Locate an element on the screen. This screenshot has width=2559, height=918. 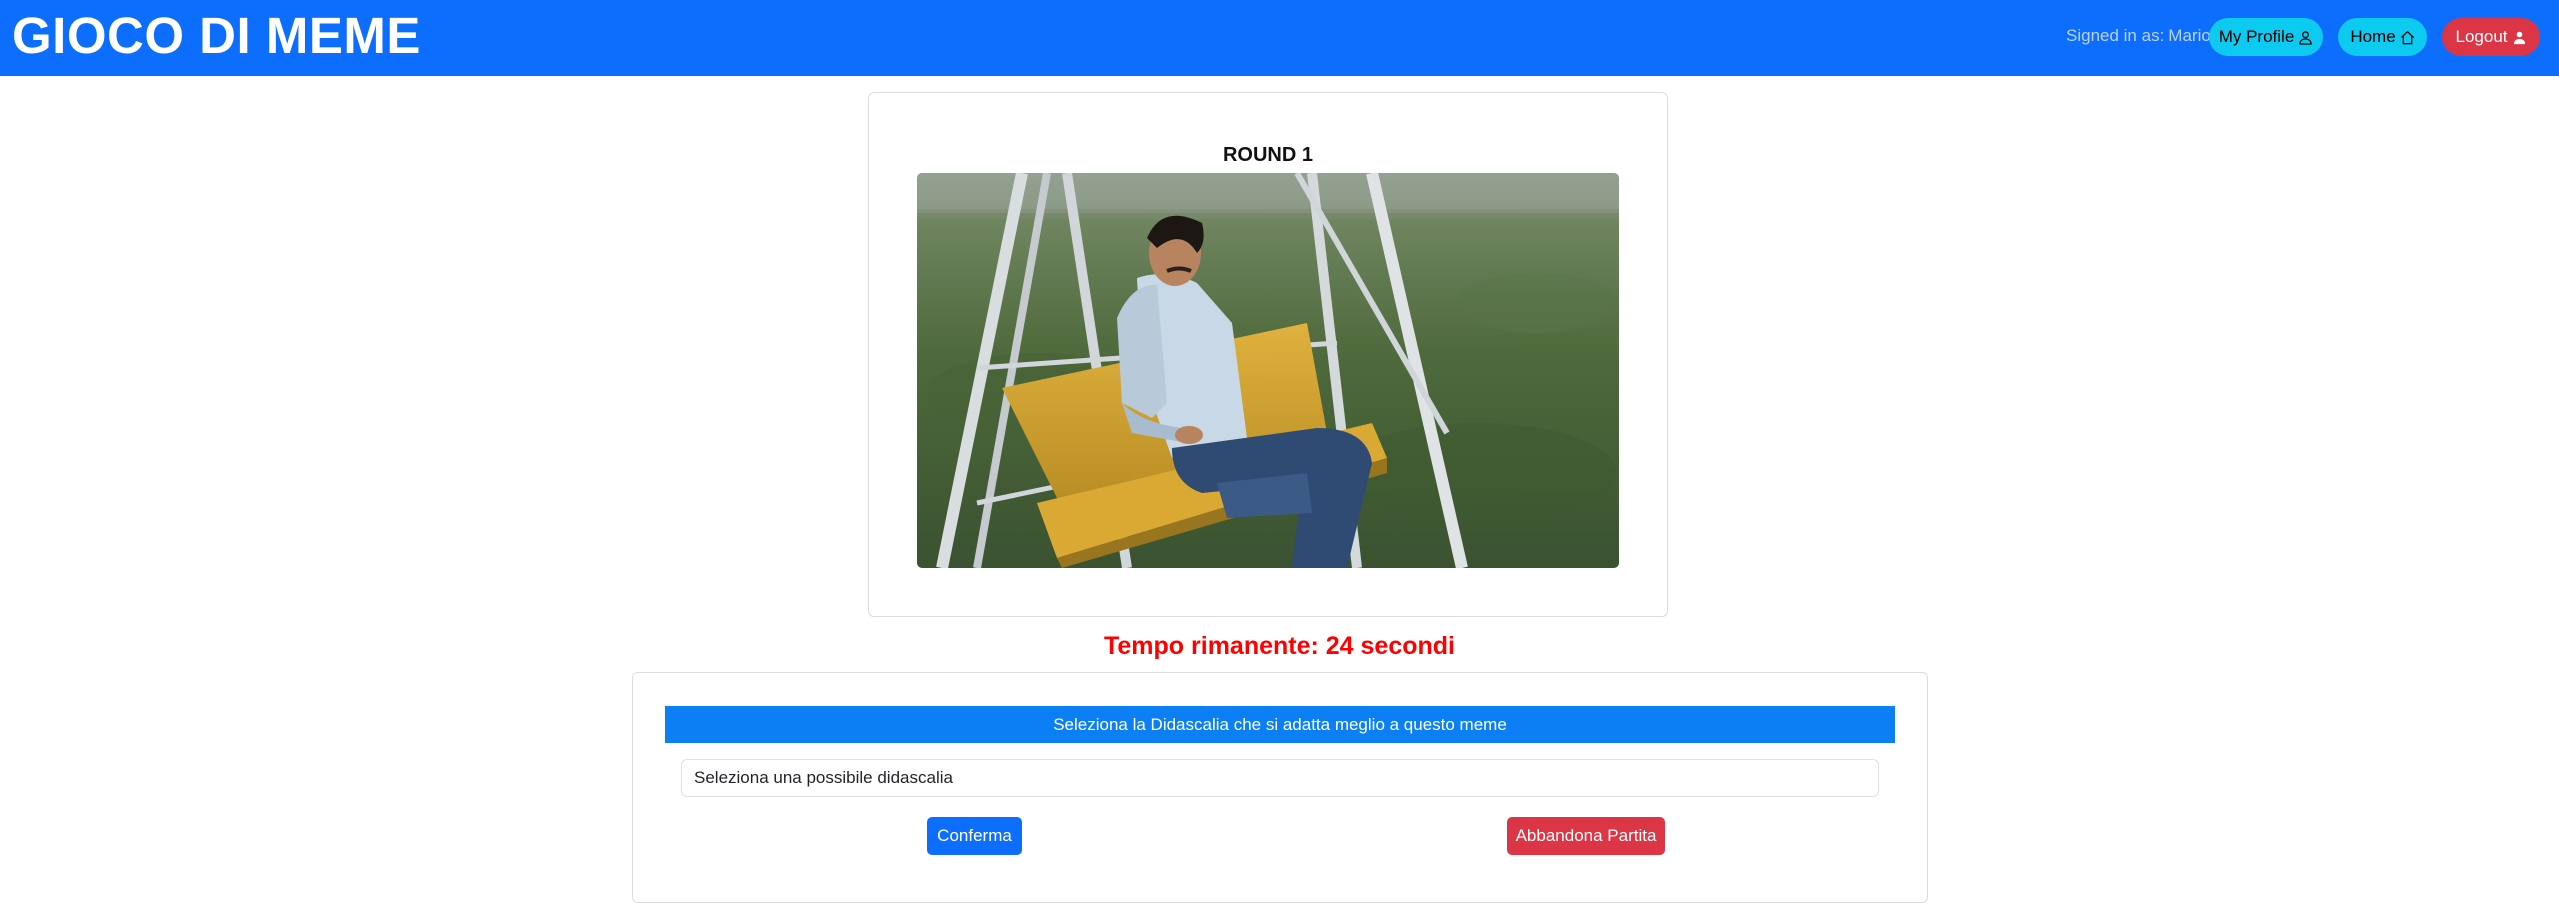
abandon-game-button: Abbandona Partita is located at coordinates (1586, 836).